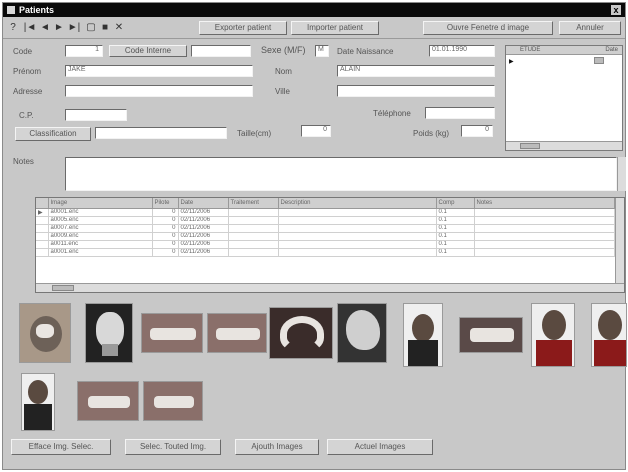 This screenshot has width=628, height=472. What do you see at coordinates (564, 145) in the screenshot?
I see `study-list-hscroll` at bounding box center [564, 145].